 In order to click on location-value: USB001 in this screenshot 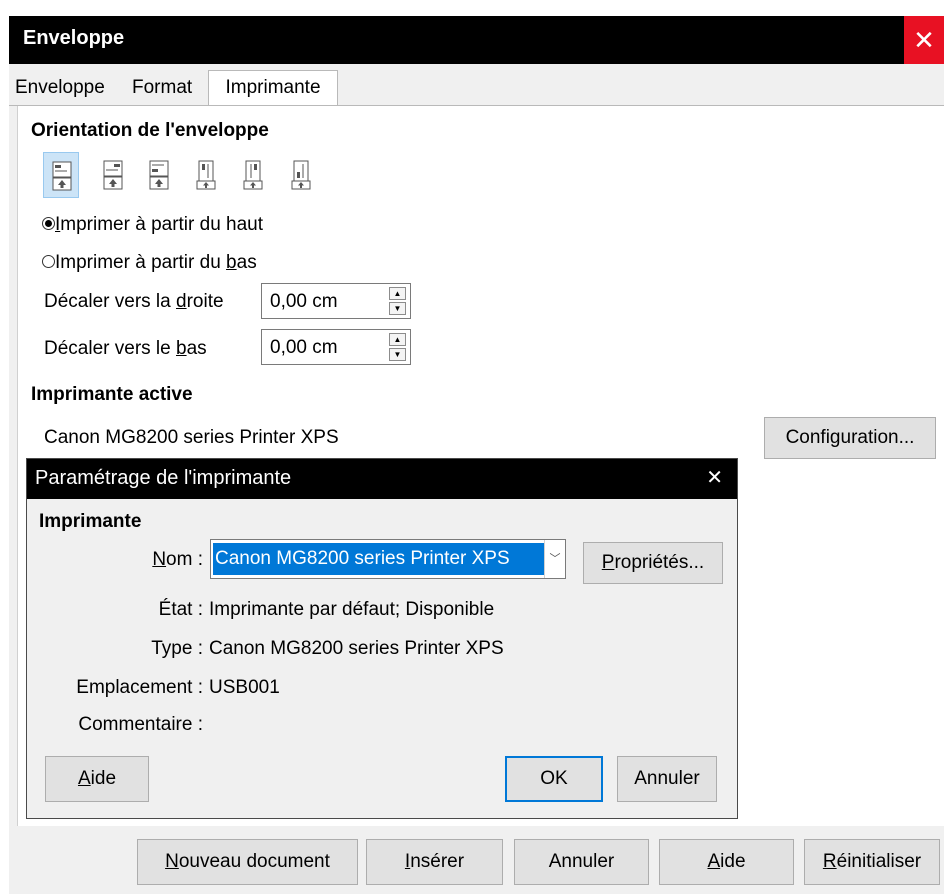, I will do `click(244, 687)`.